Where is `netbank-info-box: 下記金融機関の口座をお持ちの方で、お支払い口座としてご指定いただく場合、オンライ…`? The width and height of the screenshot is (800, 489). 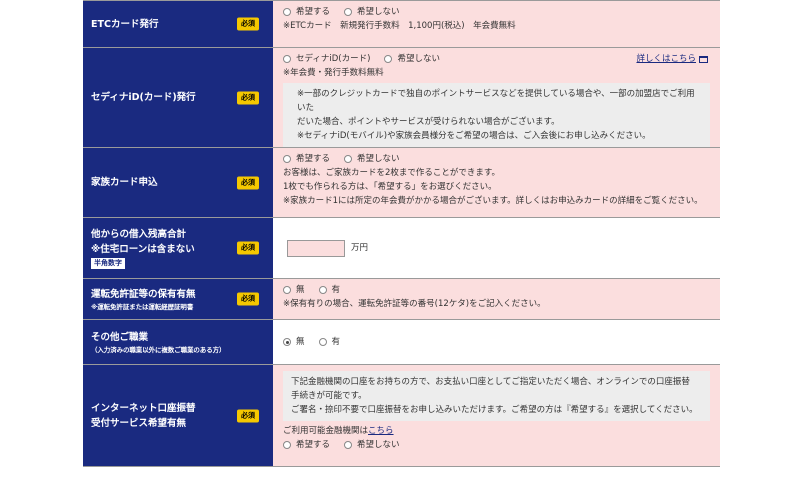
netbank-info-box: 下記金融機関の口座をお持ちの方で、お支払い口座としてご指定いただく場合、オンライ… is located at coordinates (496, 396).